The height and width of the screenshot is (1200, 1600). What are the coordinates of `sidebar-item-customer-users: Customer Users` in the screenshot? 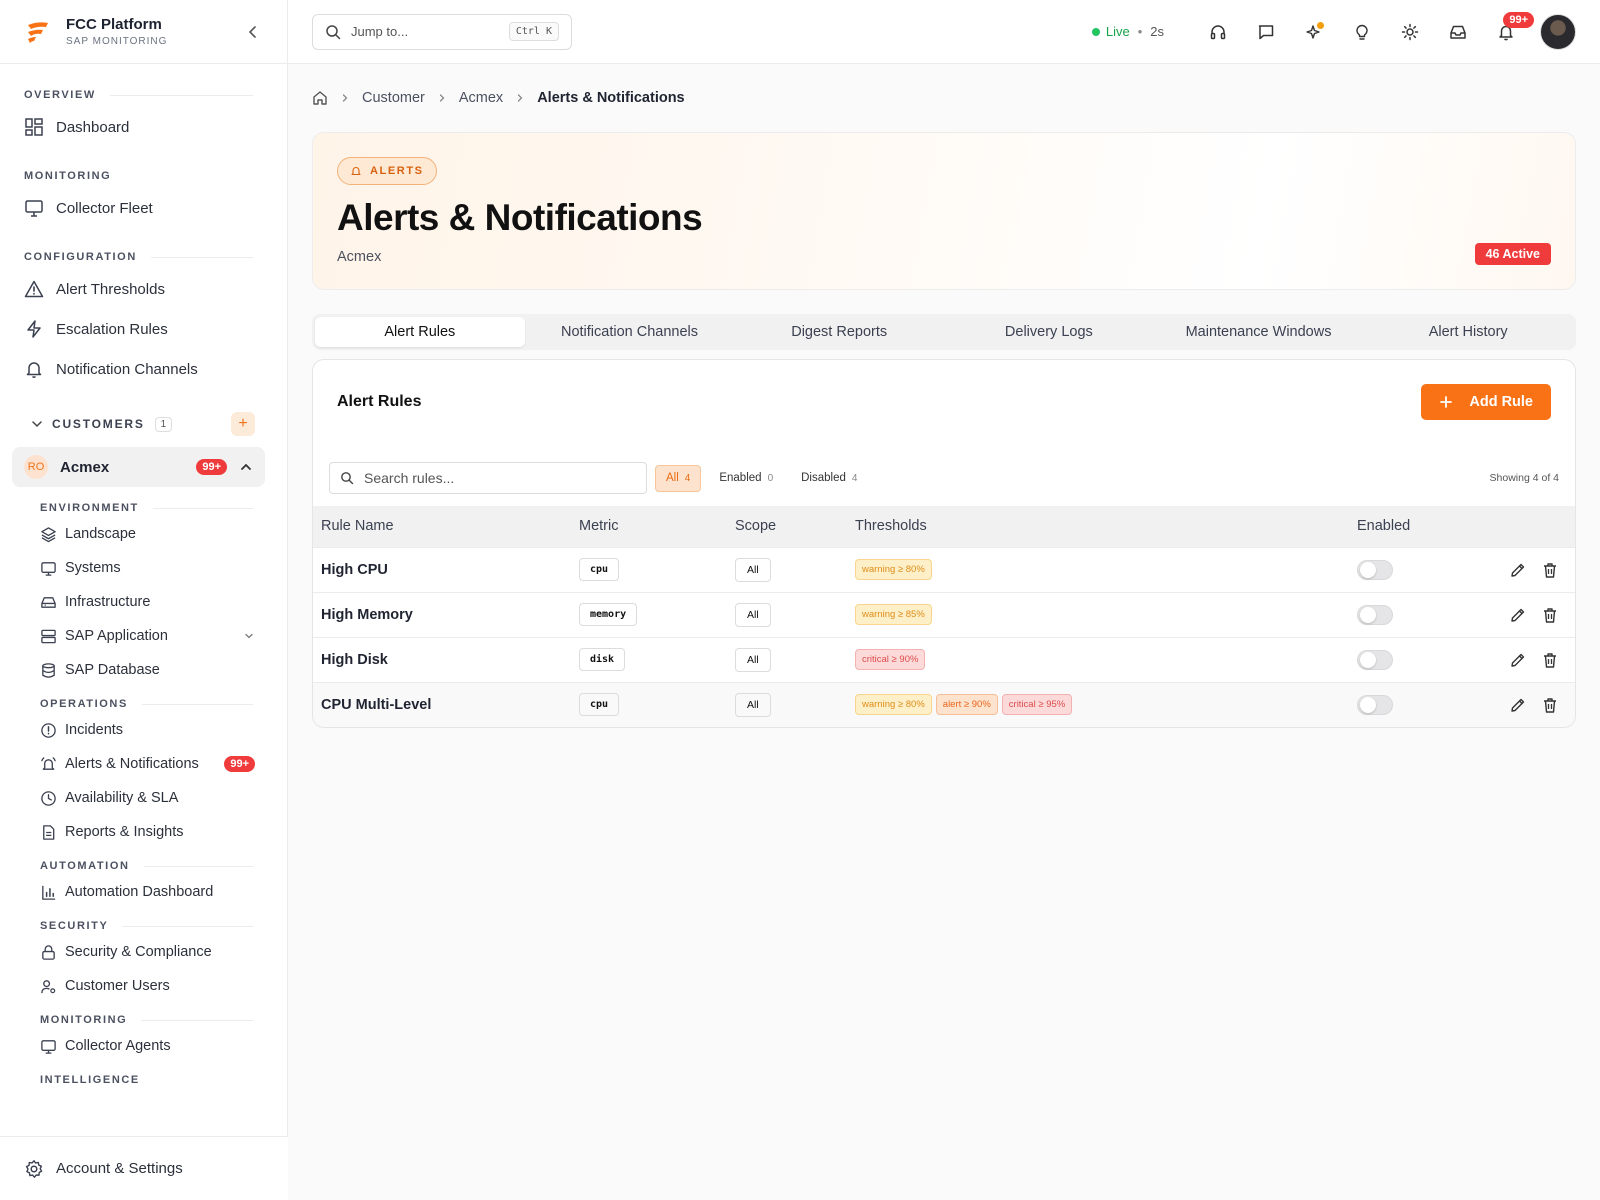 It's located at (143, 986).